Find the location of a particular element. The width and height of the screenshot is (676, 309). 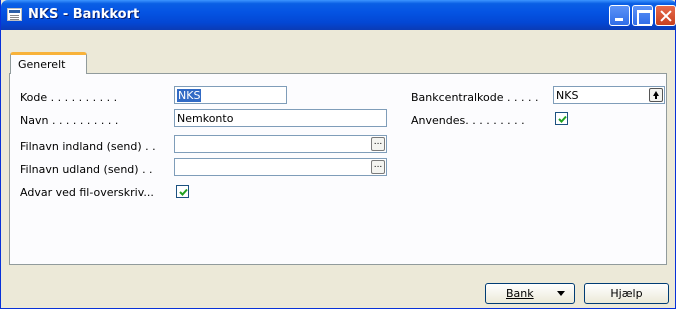

bankcentralkode-field: NKS is located at coordinates (609, 95).